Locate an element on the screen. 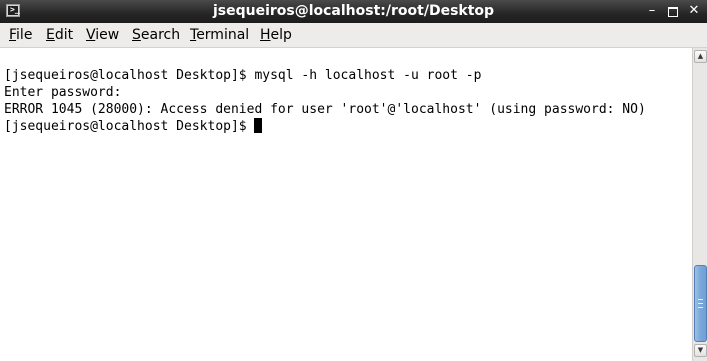 Image resolution: width=707 pixels, height=361 pixels. menu-view-label: iew is located at coordinates (107, 35).